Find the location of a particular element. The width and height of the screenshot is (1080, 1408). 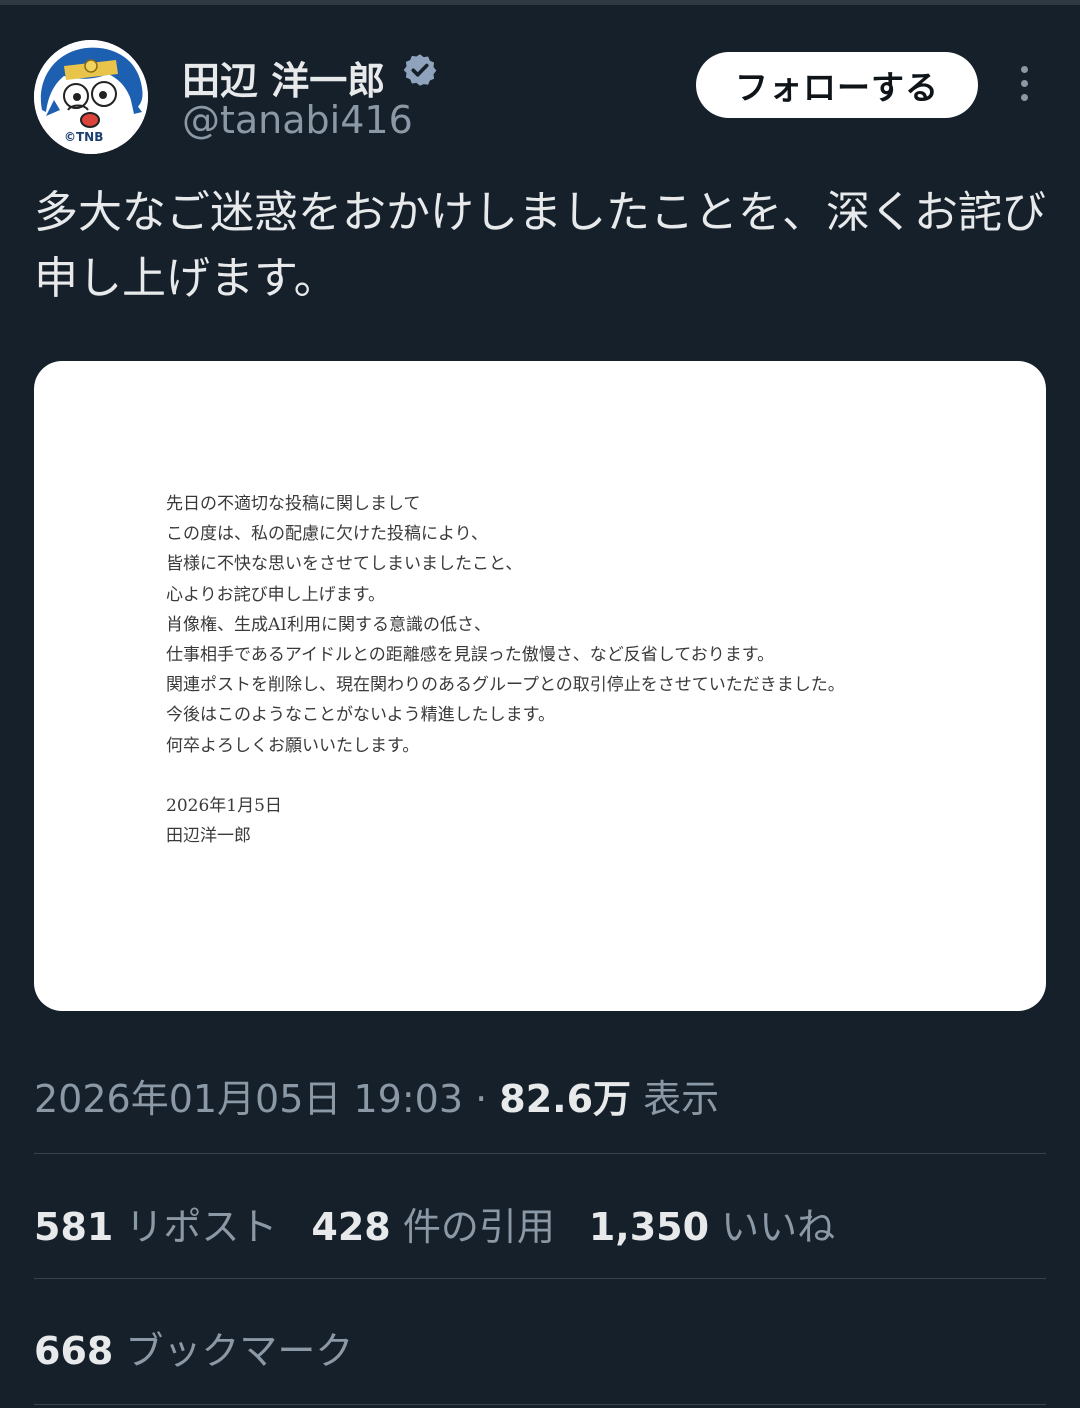

letter-line: 心よりお詫び申し上げます。 is located at coordinates (275, 594).